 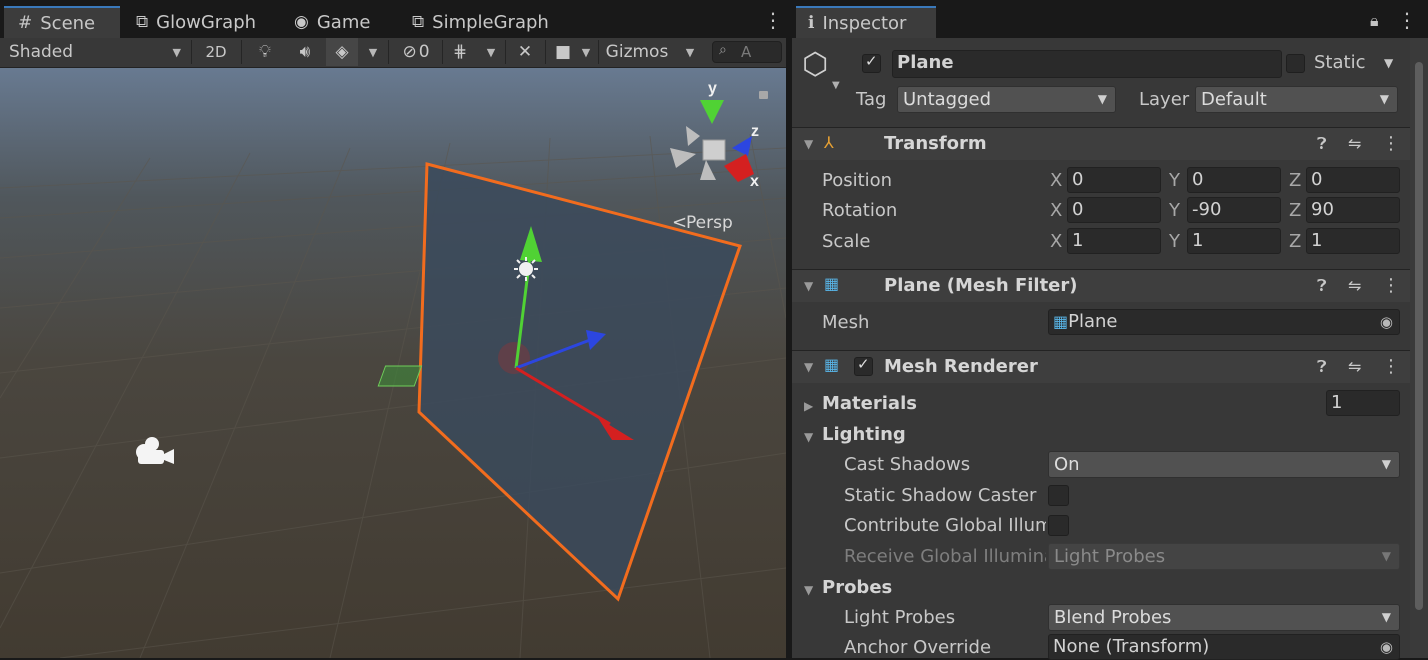 I want to click on effects-chevron-down-icon: ▼, so click(x=373, y=52).